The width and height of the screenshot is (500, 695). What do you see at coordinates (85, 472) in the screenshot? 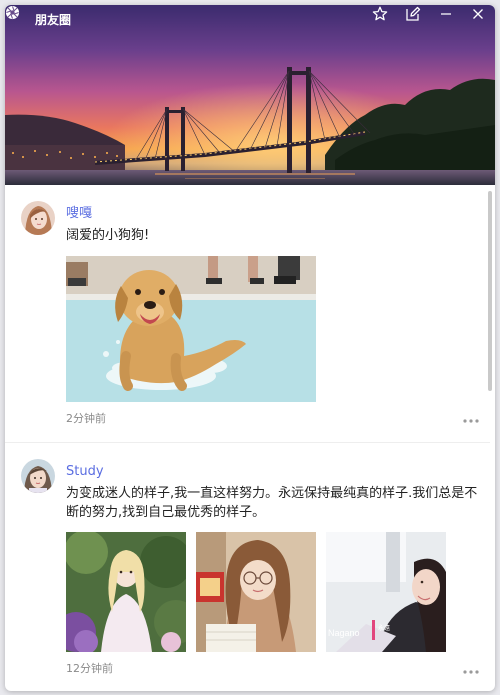
I see `post-username: Study` at bounding box center [85, 472].